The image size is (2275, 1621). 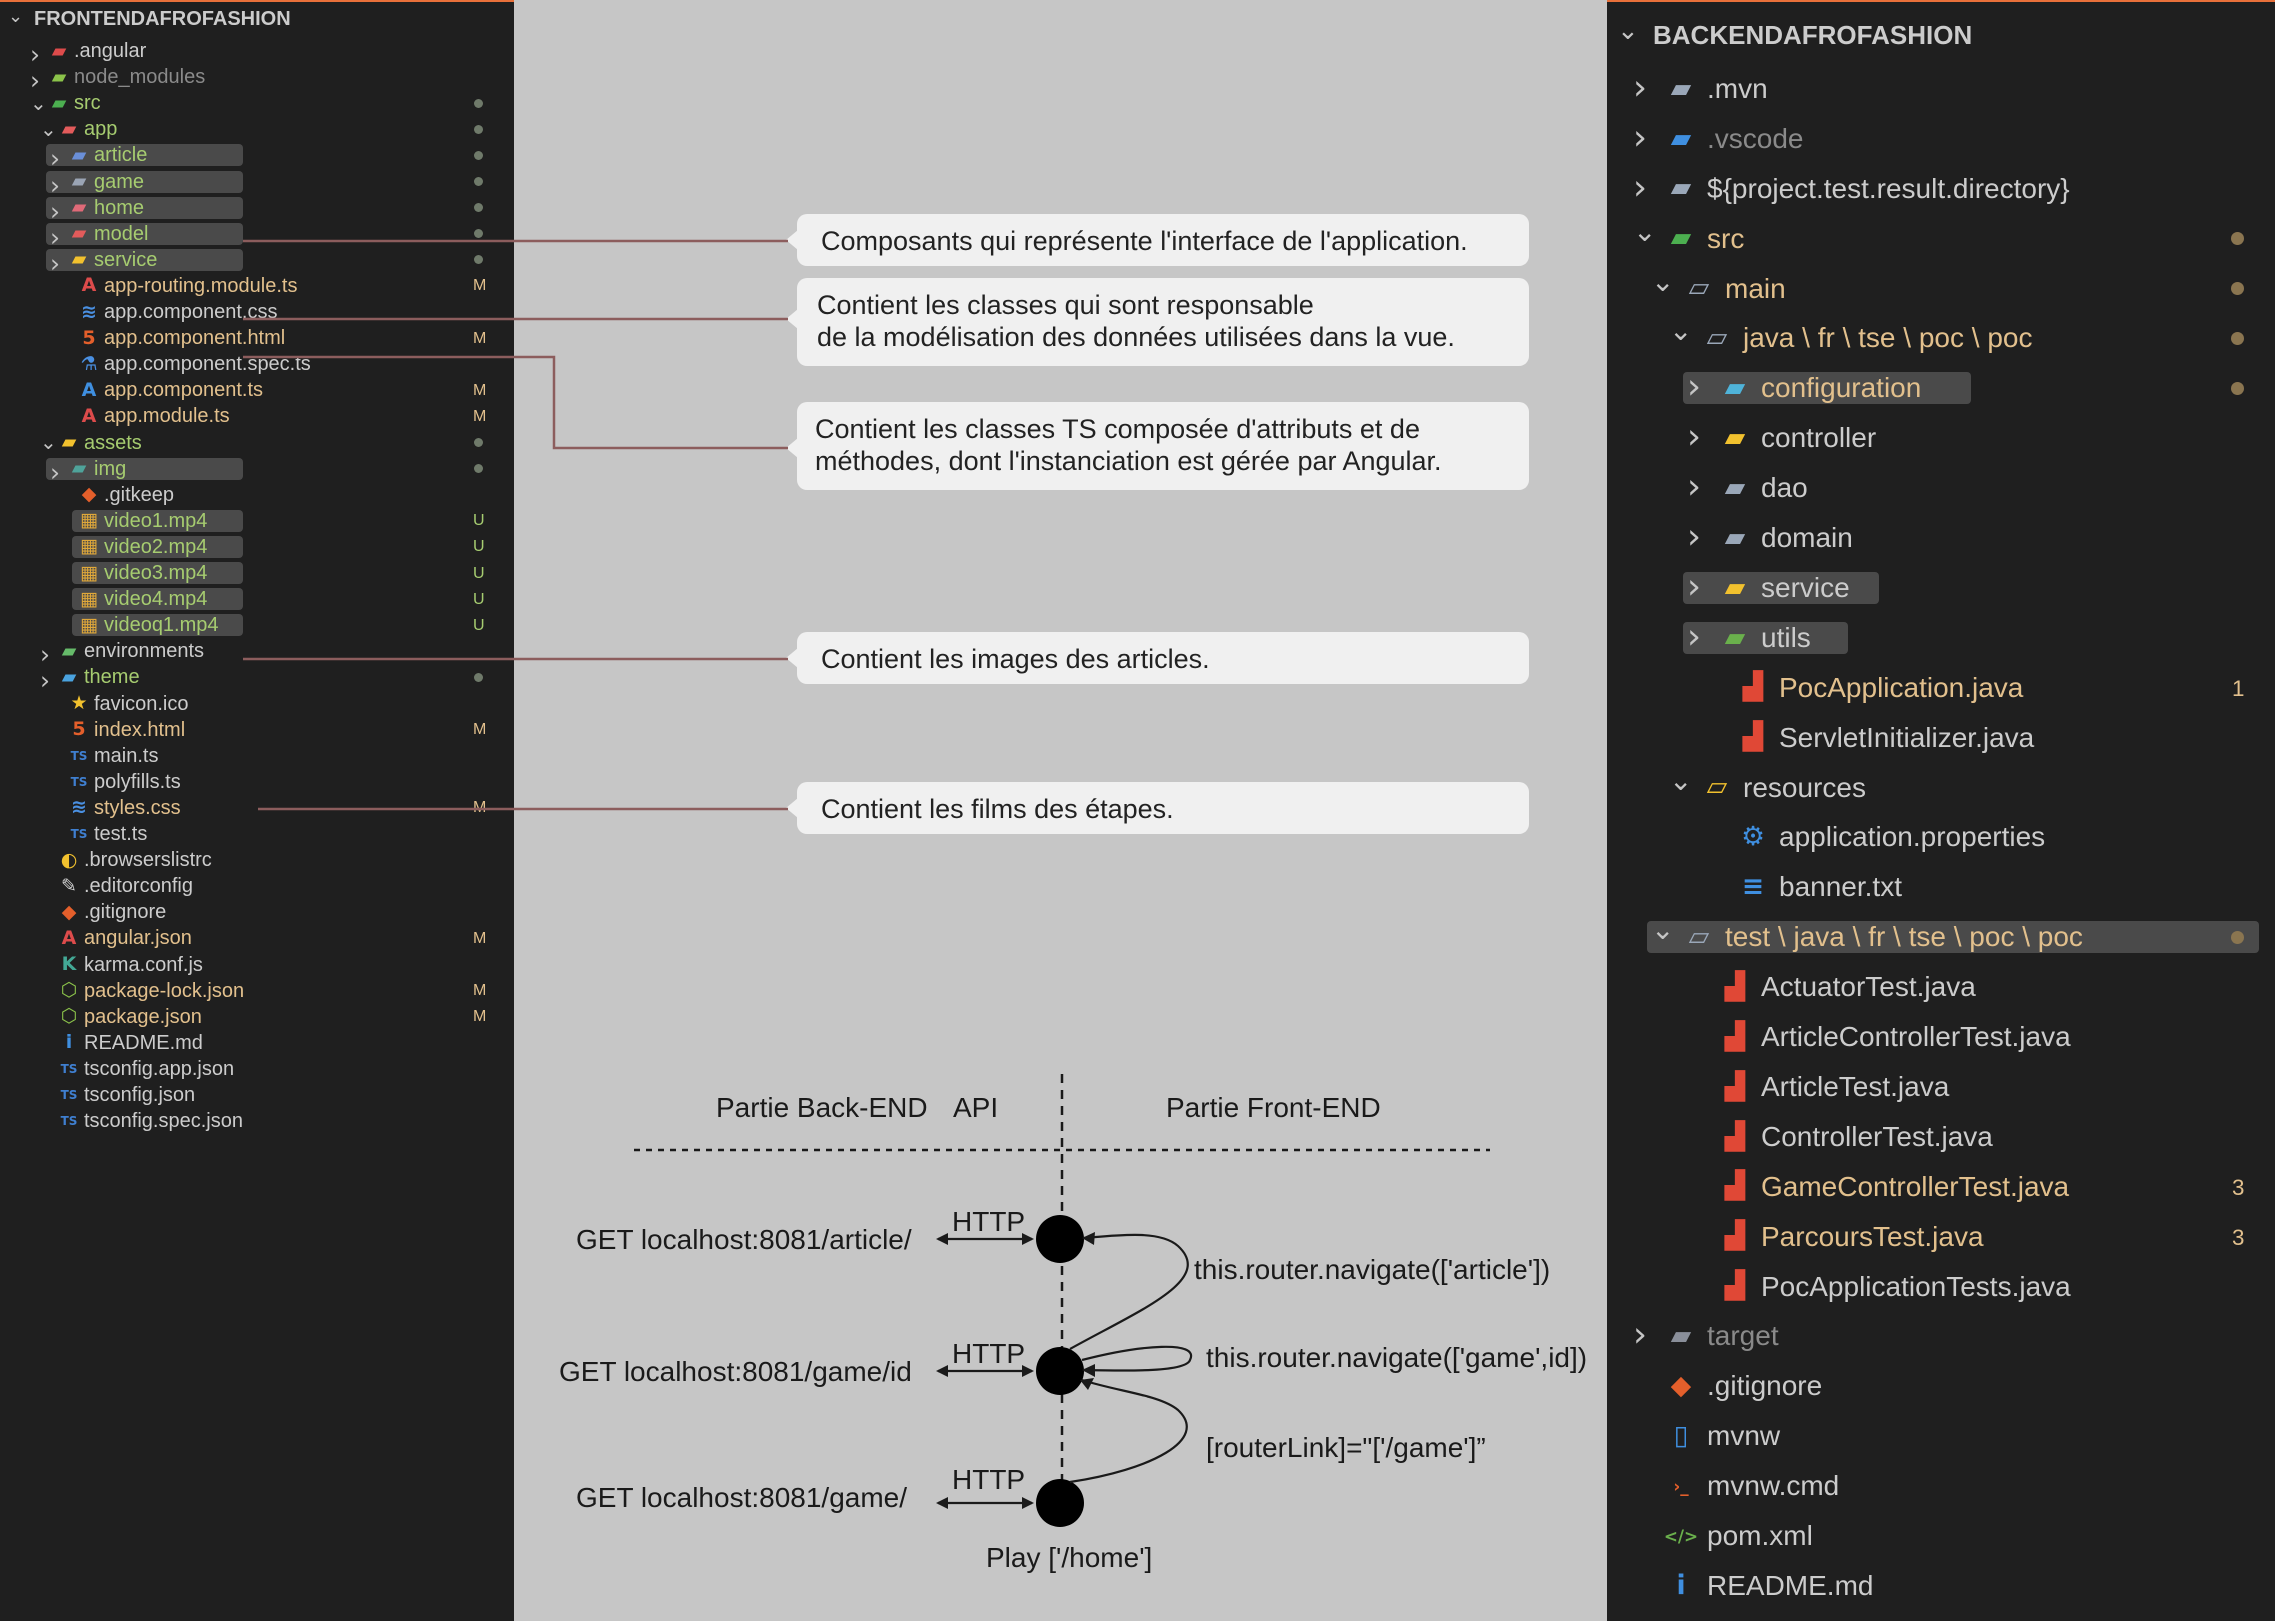 What do you see at coordinates (1941, 438) in the screenshot?
I see `tree-item-controller: › ▰ controller` at bounding box center [1941, 438].